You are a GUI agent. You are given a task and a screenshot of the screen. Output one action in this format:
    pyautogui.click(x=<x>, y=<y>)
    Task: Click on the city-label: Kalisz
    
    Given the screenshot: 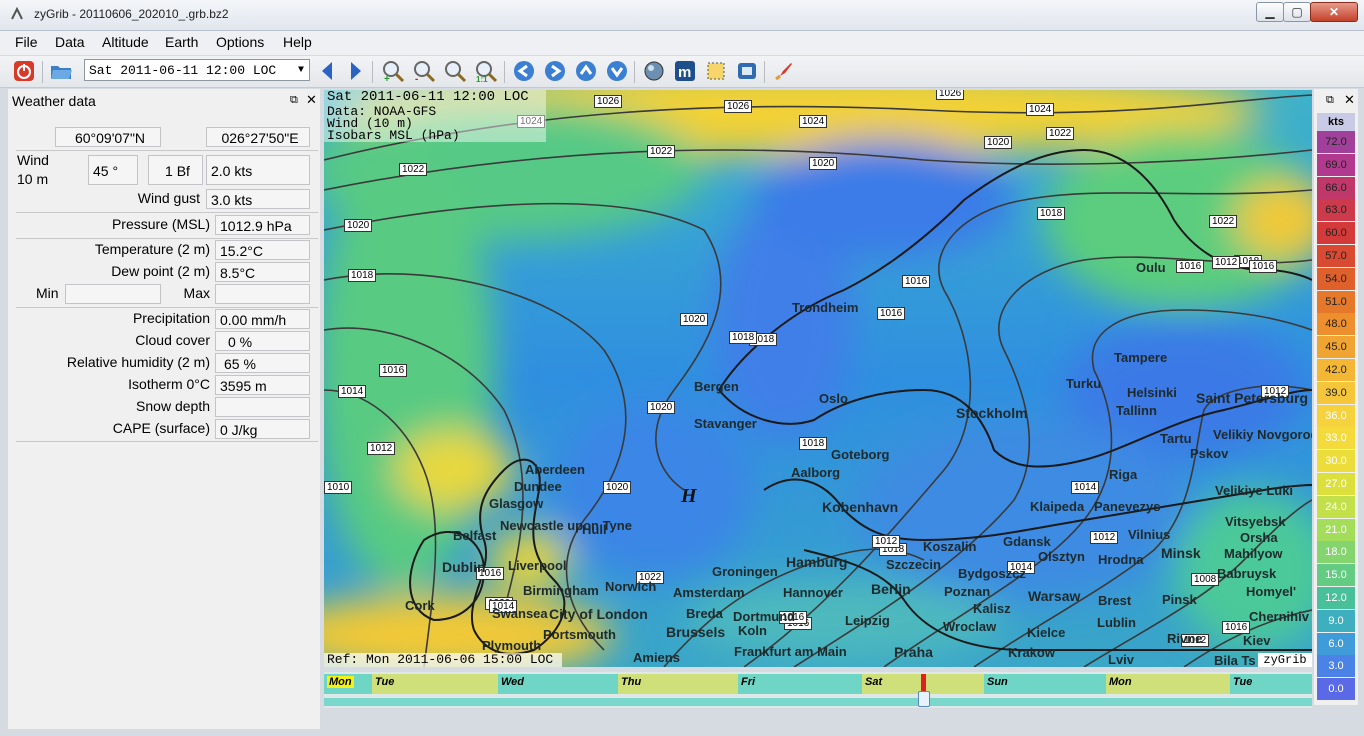 What is the action you would take?
    pyautogui.click(x=992, y=608)
    